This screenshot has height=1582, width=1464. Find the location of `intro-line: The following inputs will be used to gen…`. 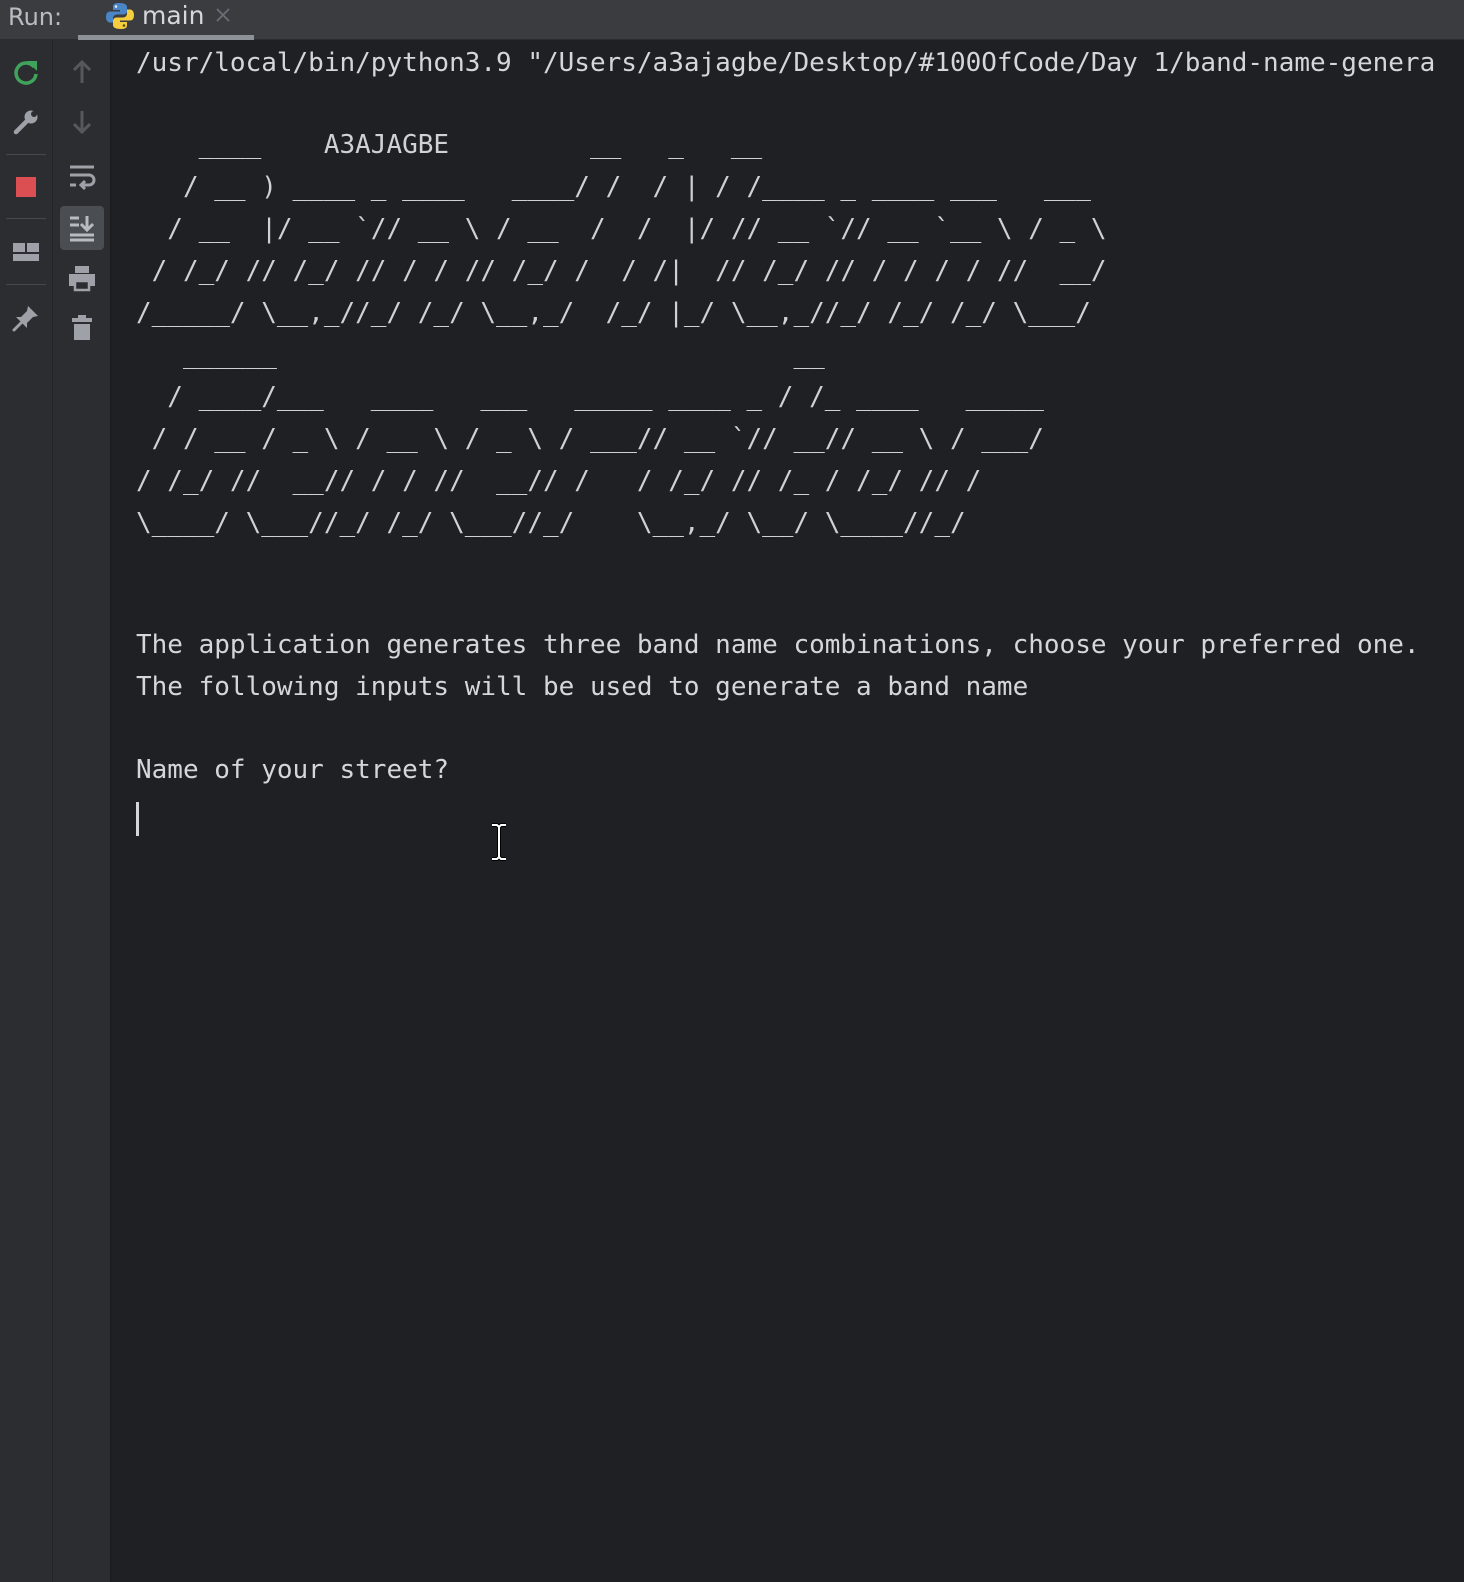

intro-line: The following inputs will be used to gen… is located at coordinates (582, 687).